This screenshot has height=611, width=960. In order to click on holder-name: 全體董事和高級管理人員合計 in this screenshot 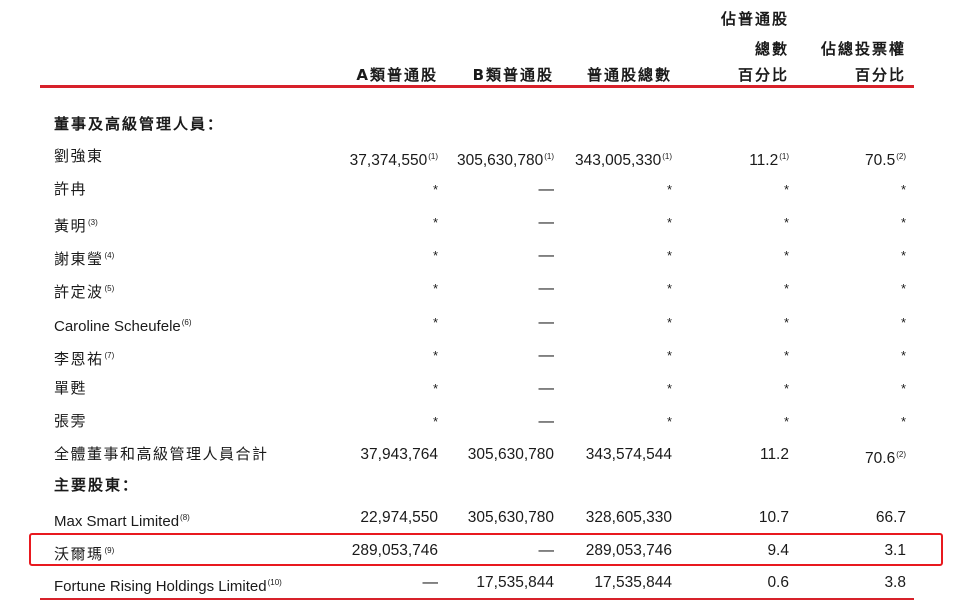, I will do `click(161, 454)`.